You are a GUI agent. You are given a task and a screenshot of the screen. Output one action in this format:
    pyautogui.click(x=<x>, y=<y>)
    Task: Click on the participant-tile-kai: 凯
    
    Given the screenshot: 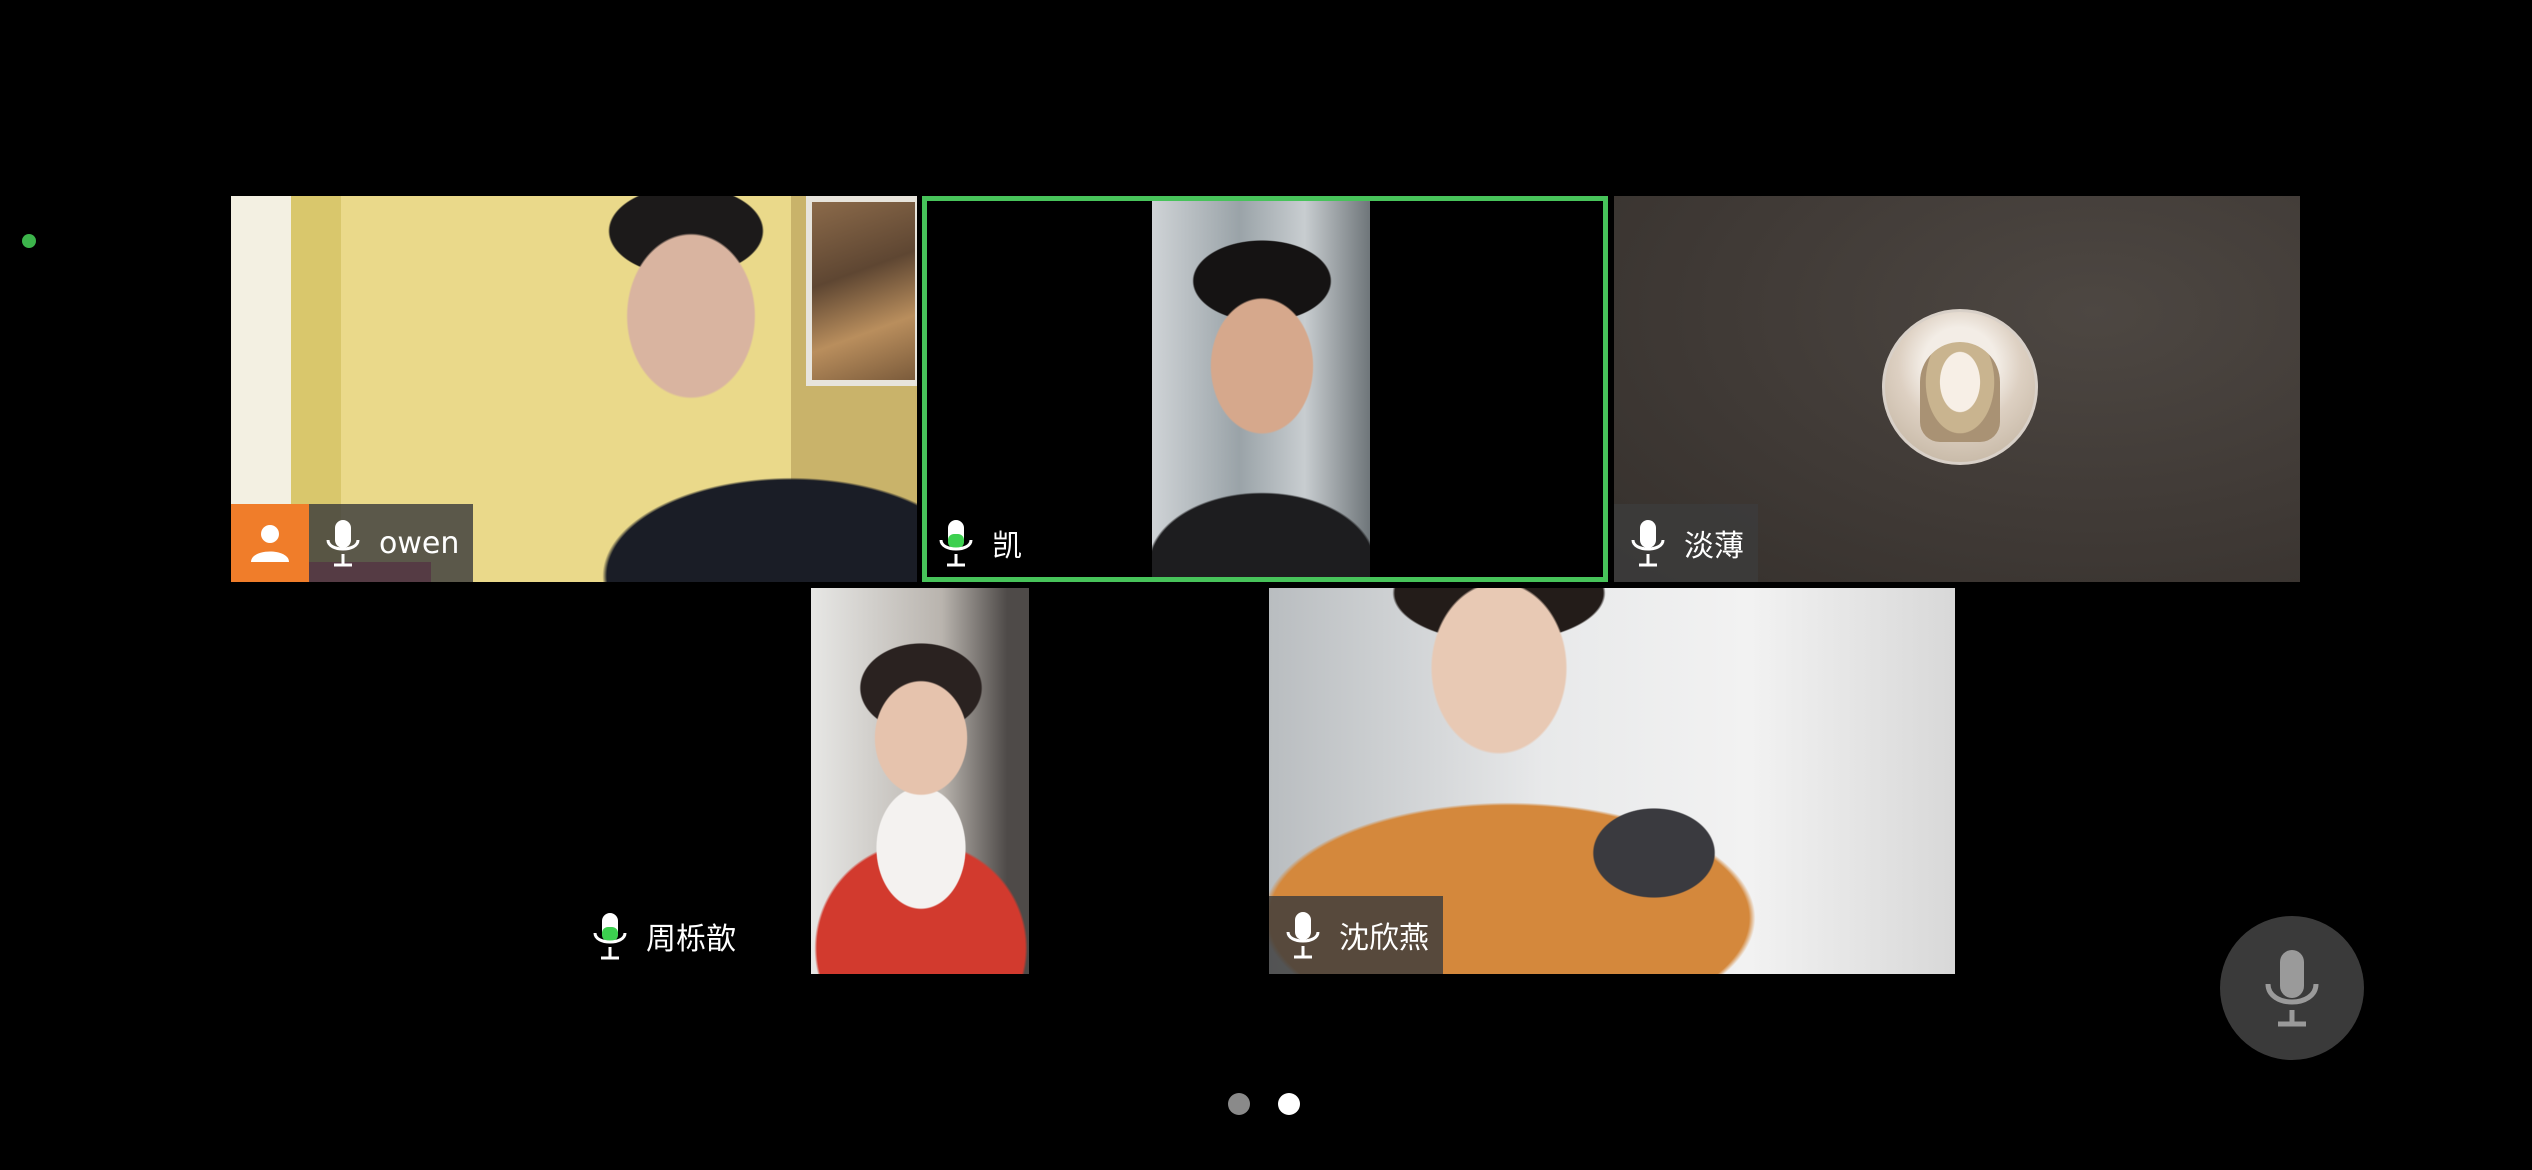 What is the action you would take?
    pyautogui.click(x=1265, y=389)
    